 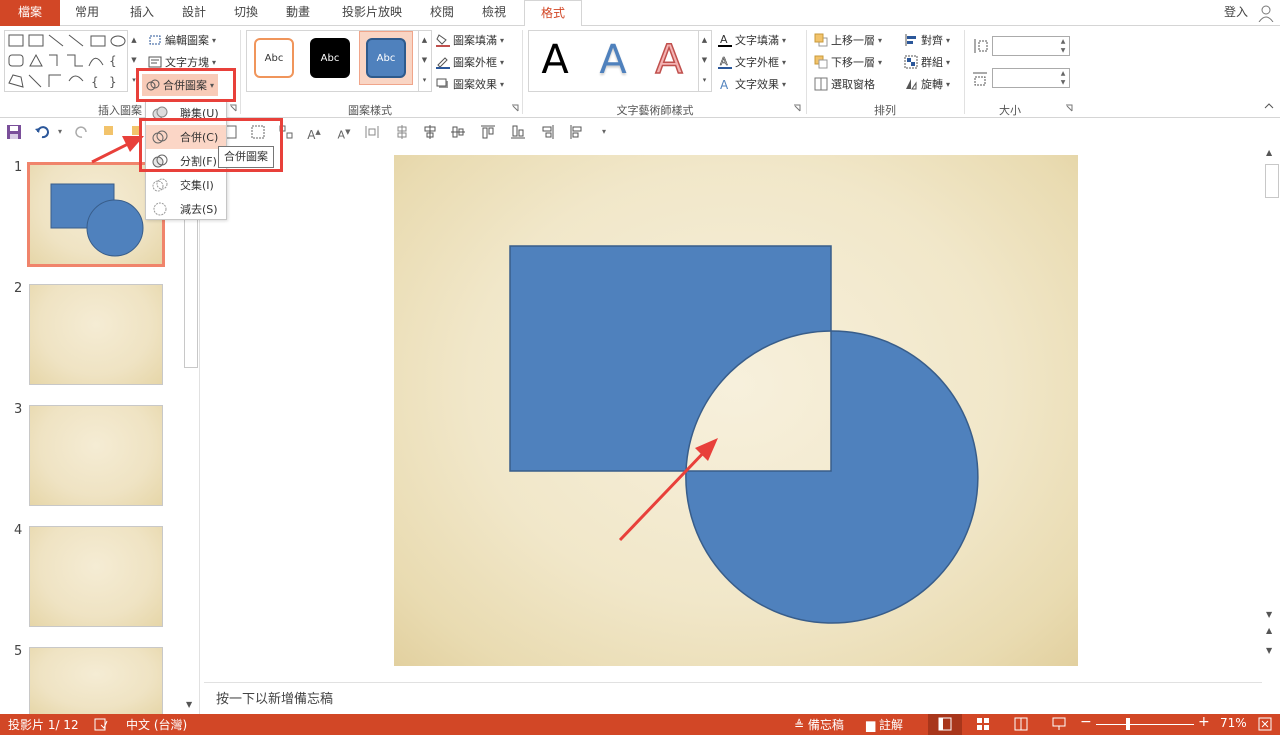 I want to click on text-outline-icon: A, so click(x=725, y=62).